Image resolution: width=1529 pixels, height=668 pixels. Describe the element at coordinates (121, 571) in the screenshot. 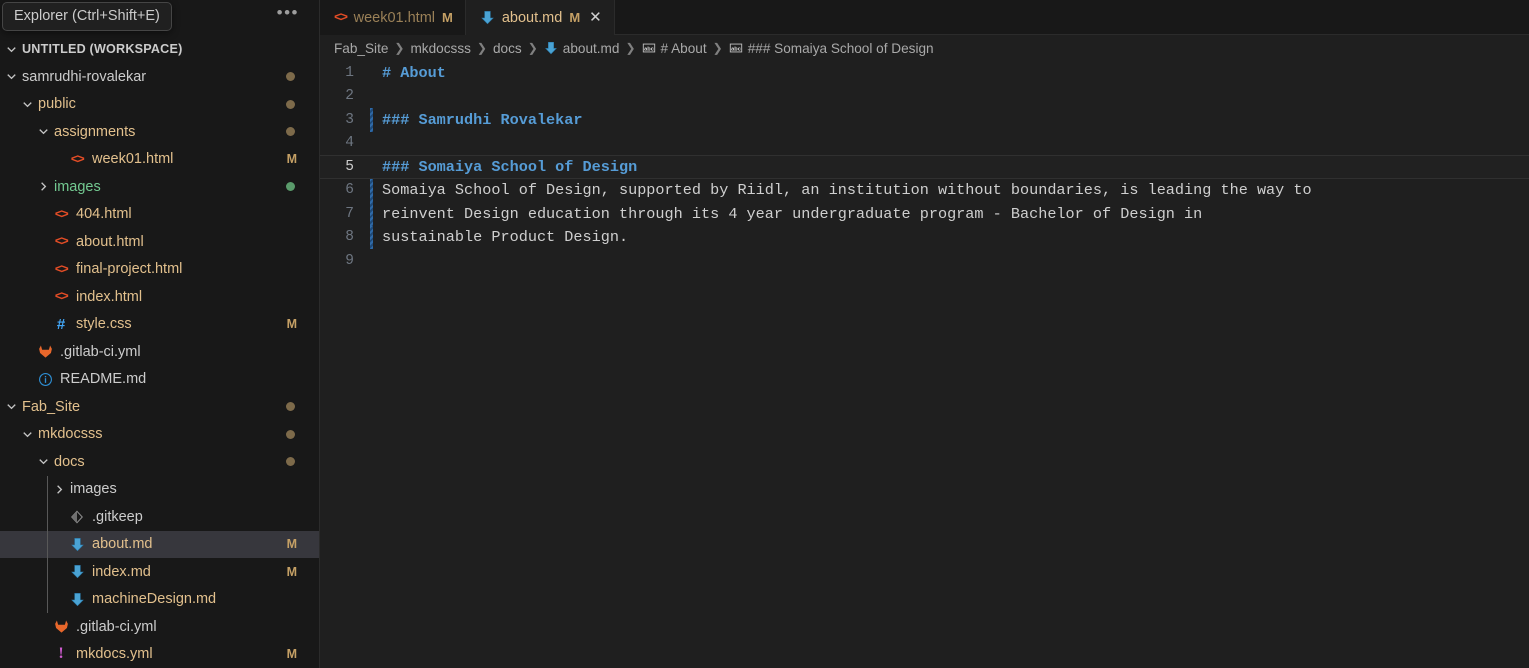

I see `tree-item-label: index.md` at that location.